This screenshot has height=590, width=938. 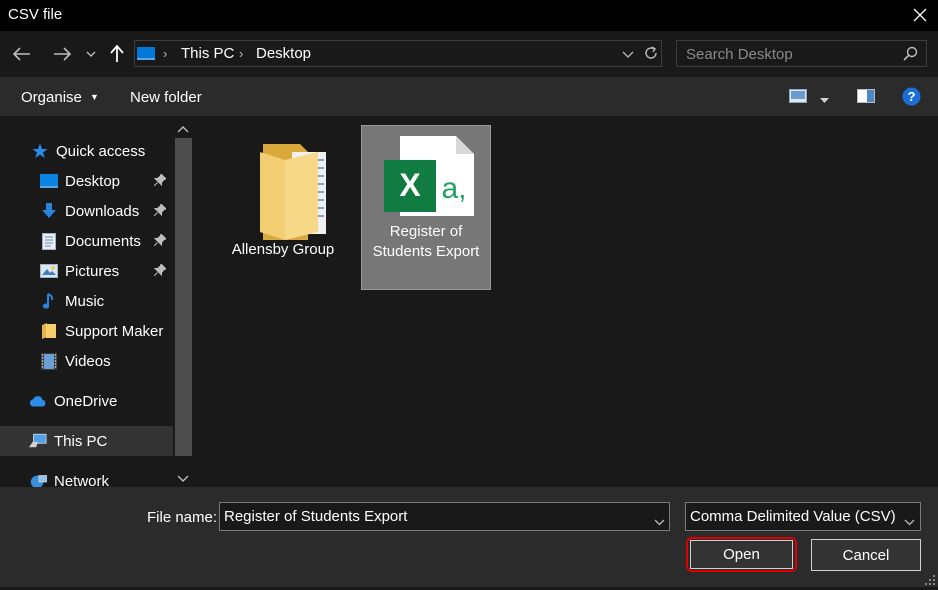 What do you see at coordinates (793, 516) in the screenshot?
I see `file-type-filter-value: Comma Delimited Value (CSV)` at bounding box center [793, 516].